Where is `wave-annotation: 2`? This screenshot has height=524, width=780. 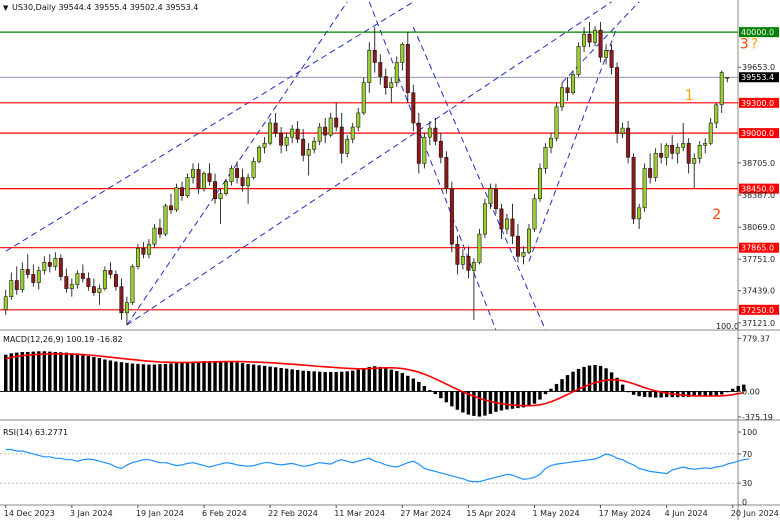
wave-annotation: 2 is located at coordinates (716, 215).